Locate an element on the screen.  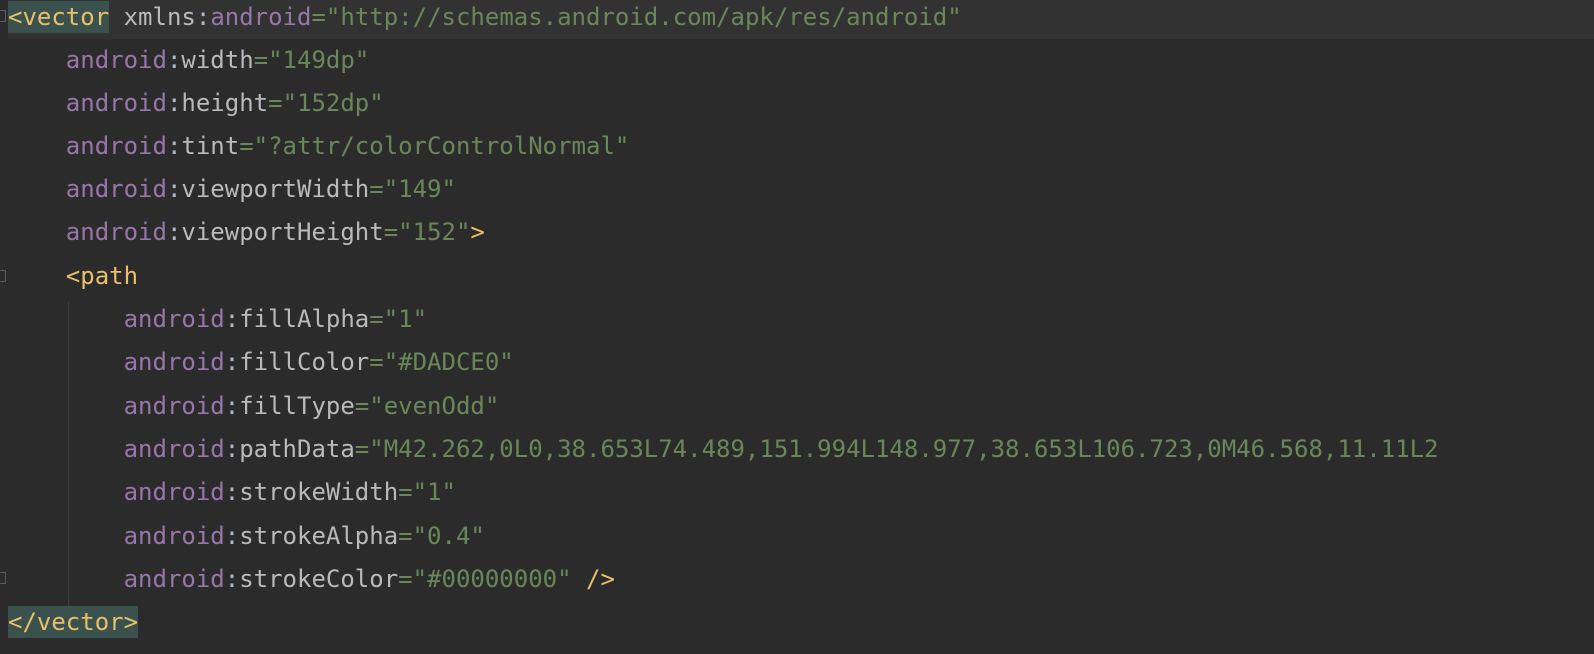
code-line-7: <path is located at coordinates (801, 276).